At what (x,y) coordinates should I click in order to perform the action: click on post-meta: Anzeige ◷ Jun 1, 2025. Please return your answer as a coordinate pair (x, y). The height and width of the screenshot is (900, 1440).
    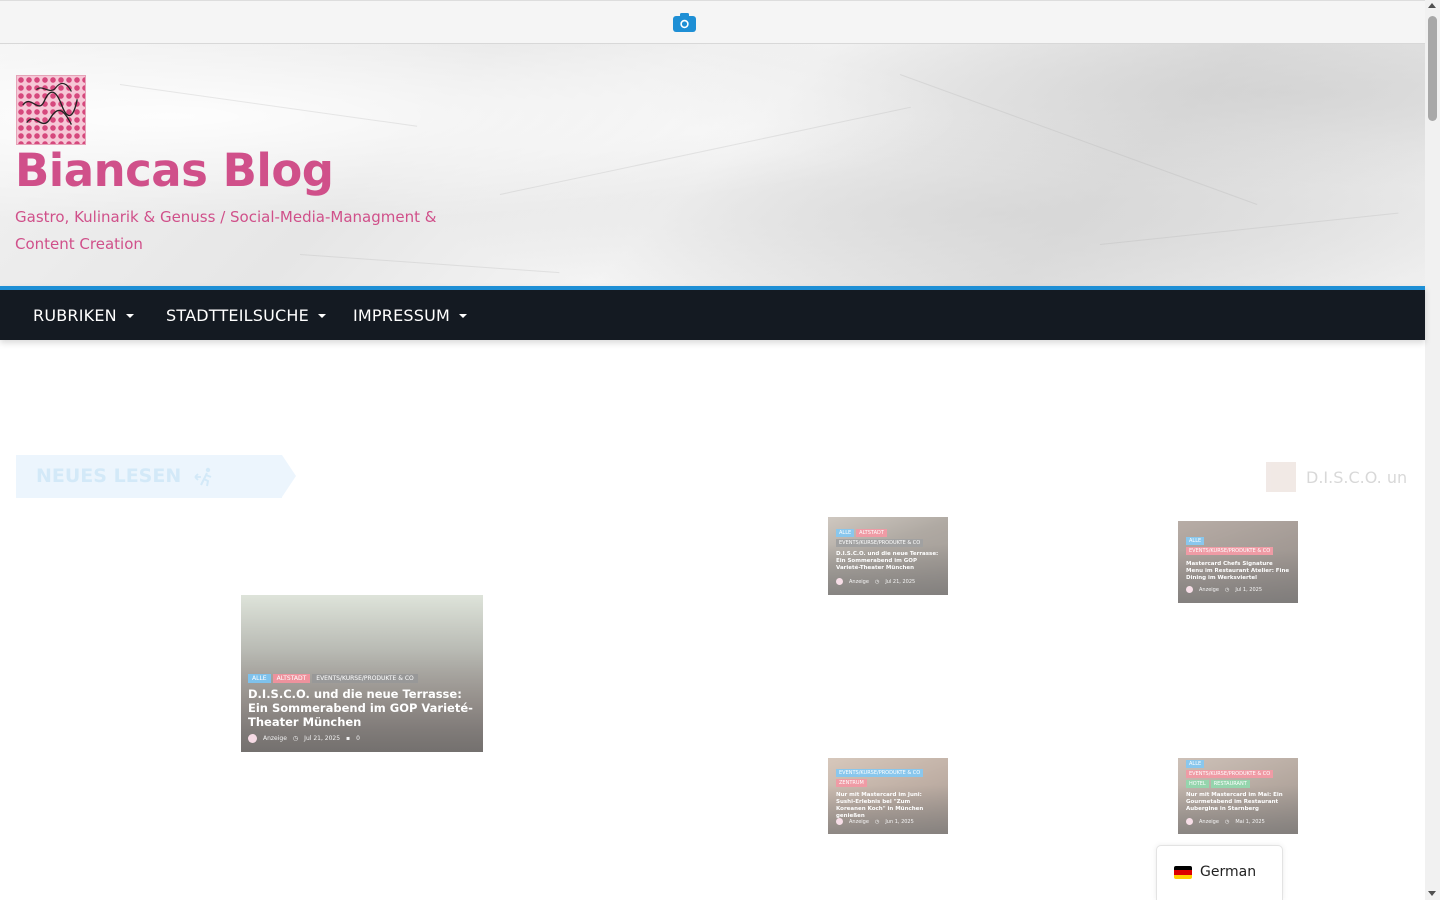
    Looking at the image, I should click on (875, 821).